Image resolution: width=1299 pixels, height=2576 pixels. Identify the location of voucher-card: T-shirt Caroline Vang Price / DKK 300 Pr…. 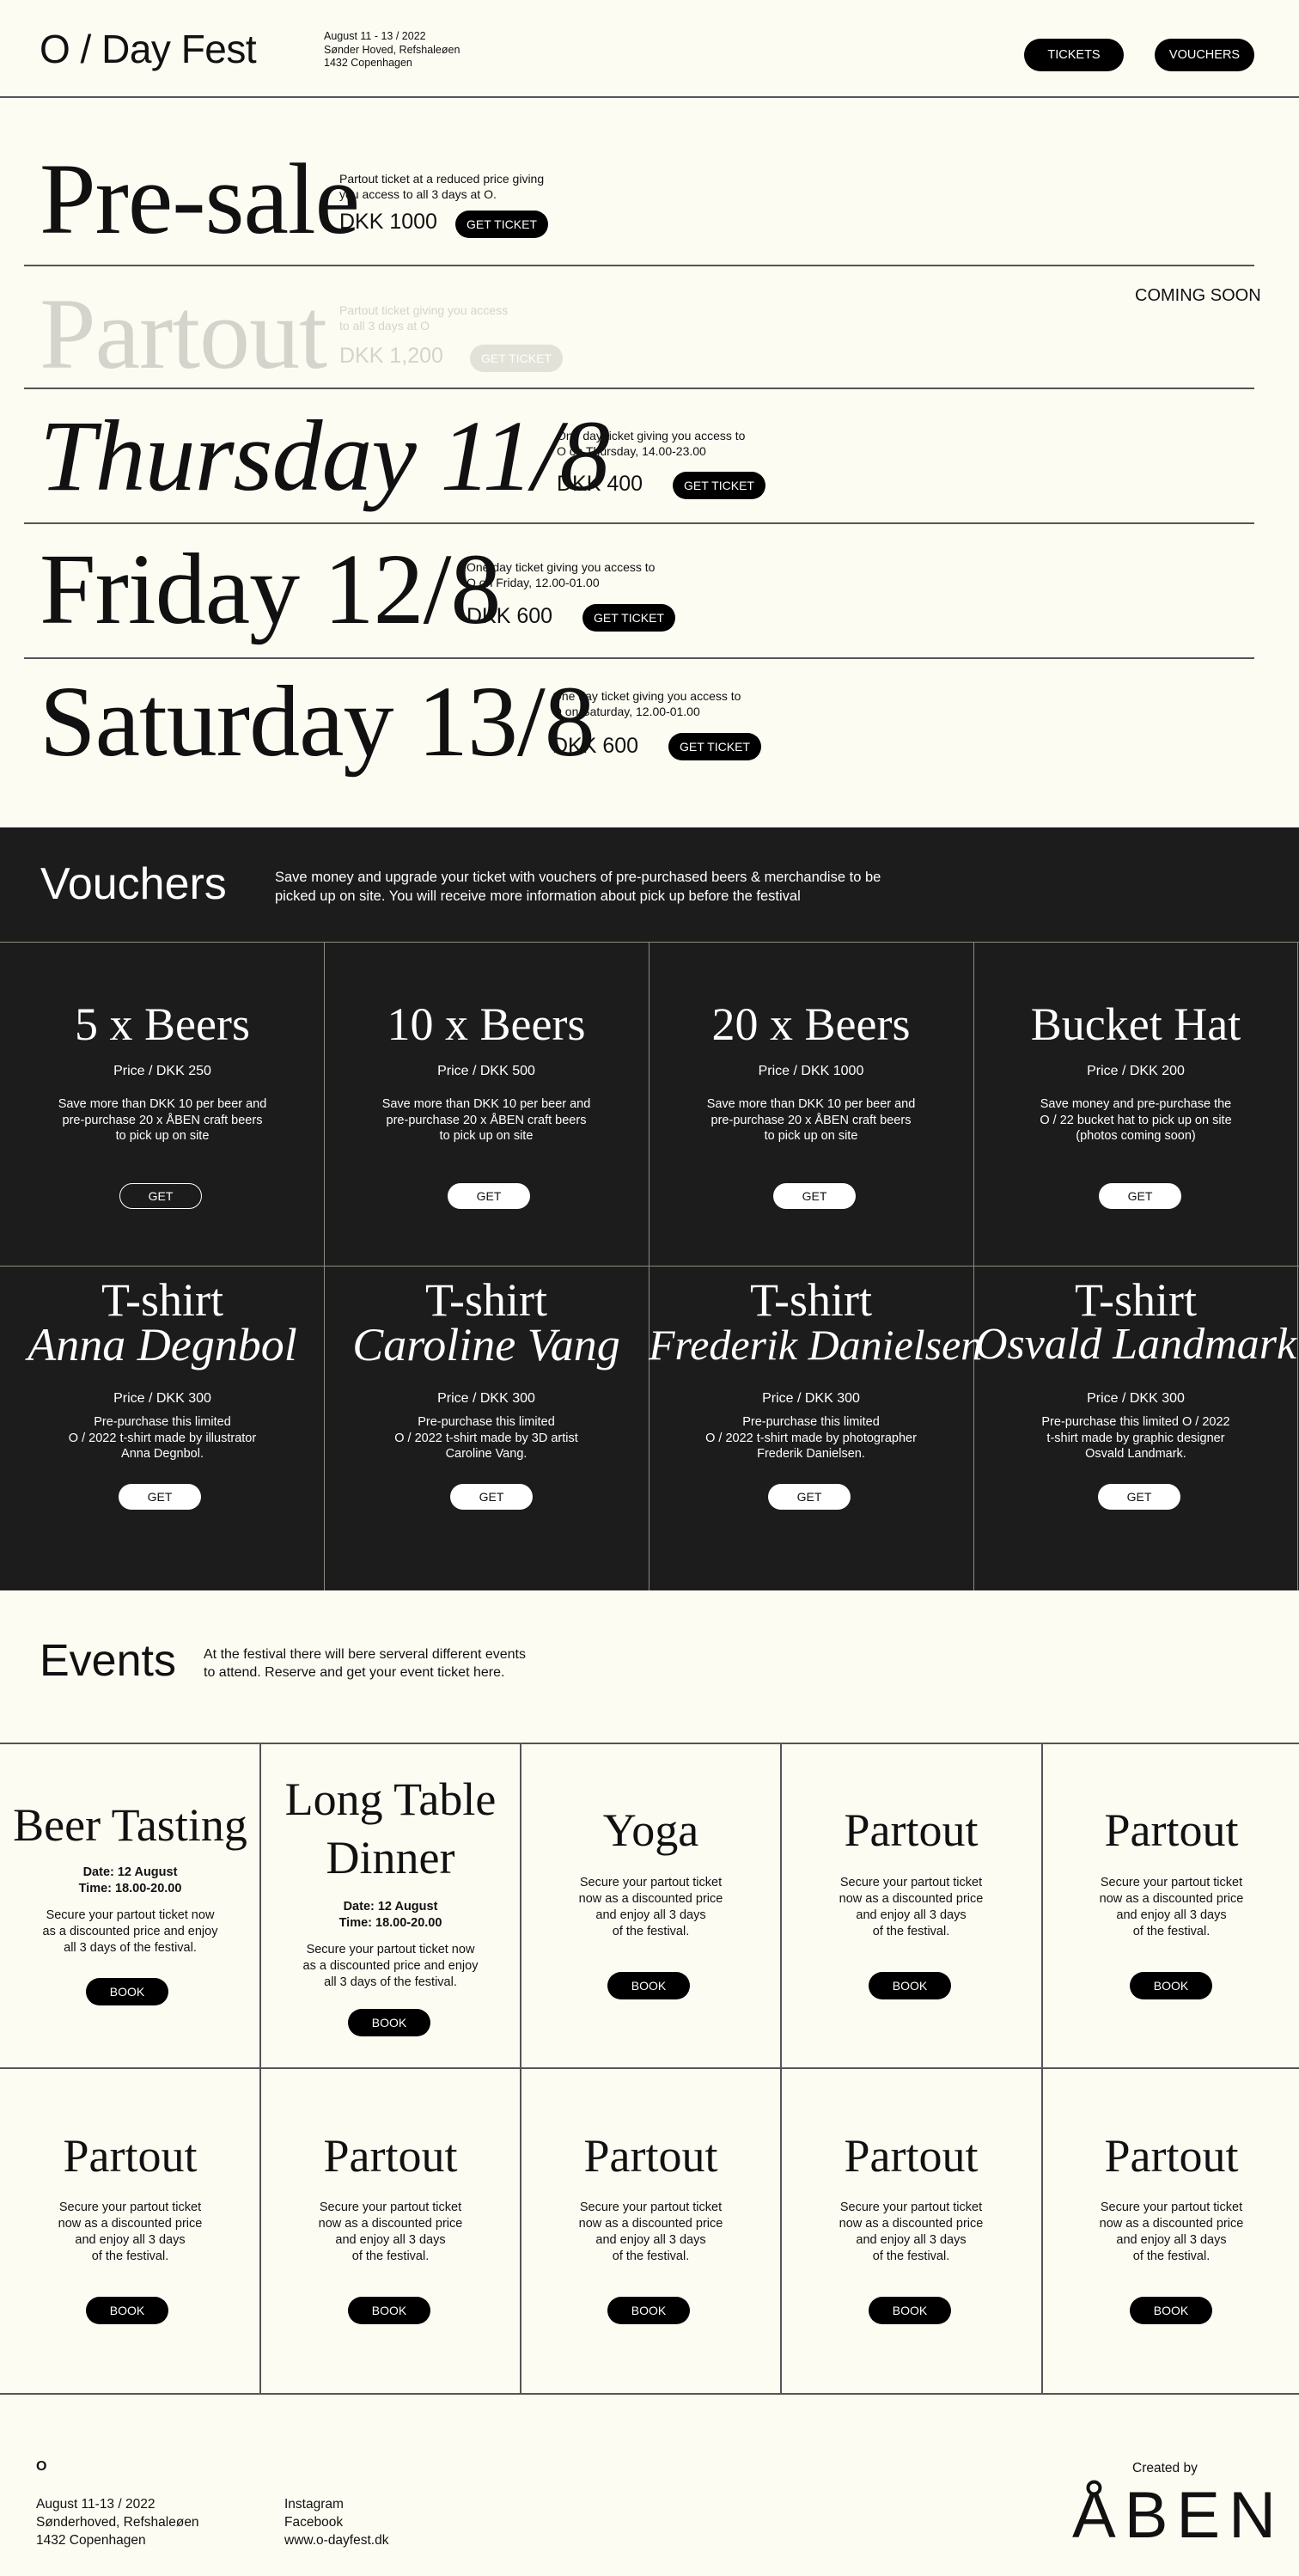
(486, 1428).